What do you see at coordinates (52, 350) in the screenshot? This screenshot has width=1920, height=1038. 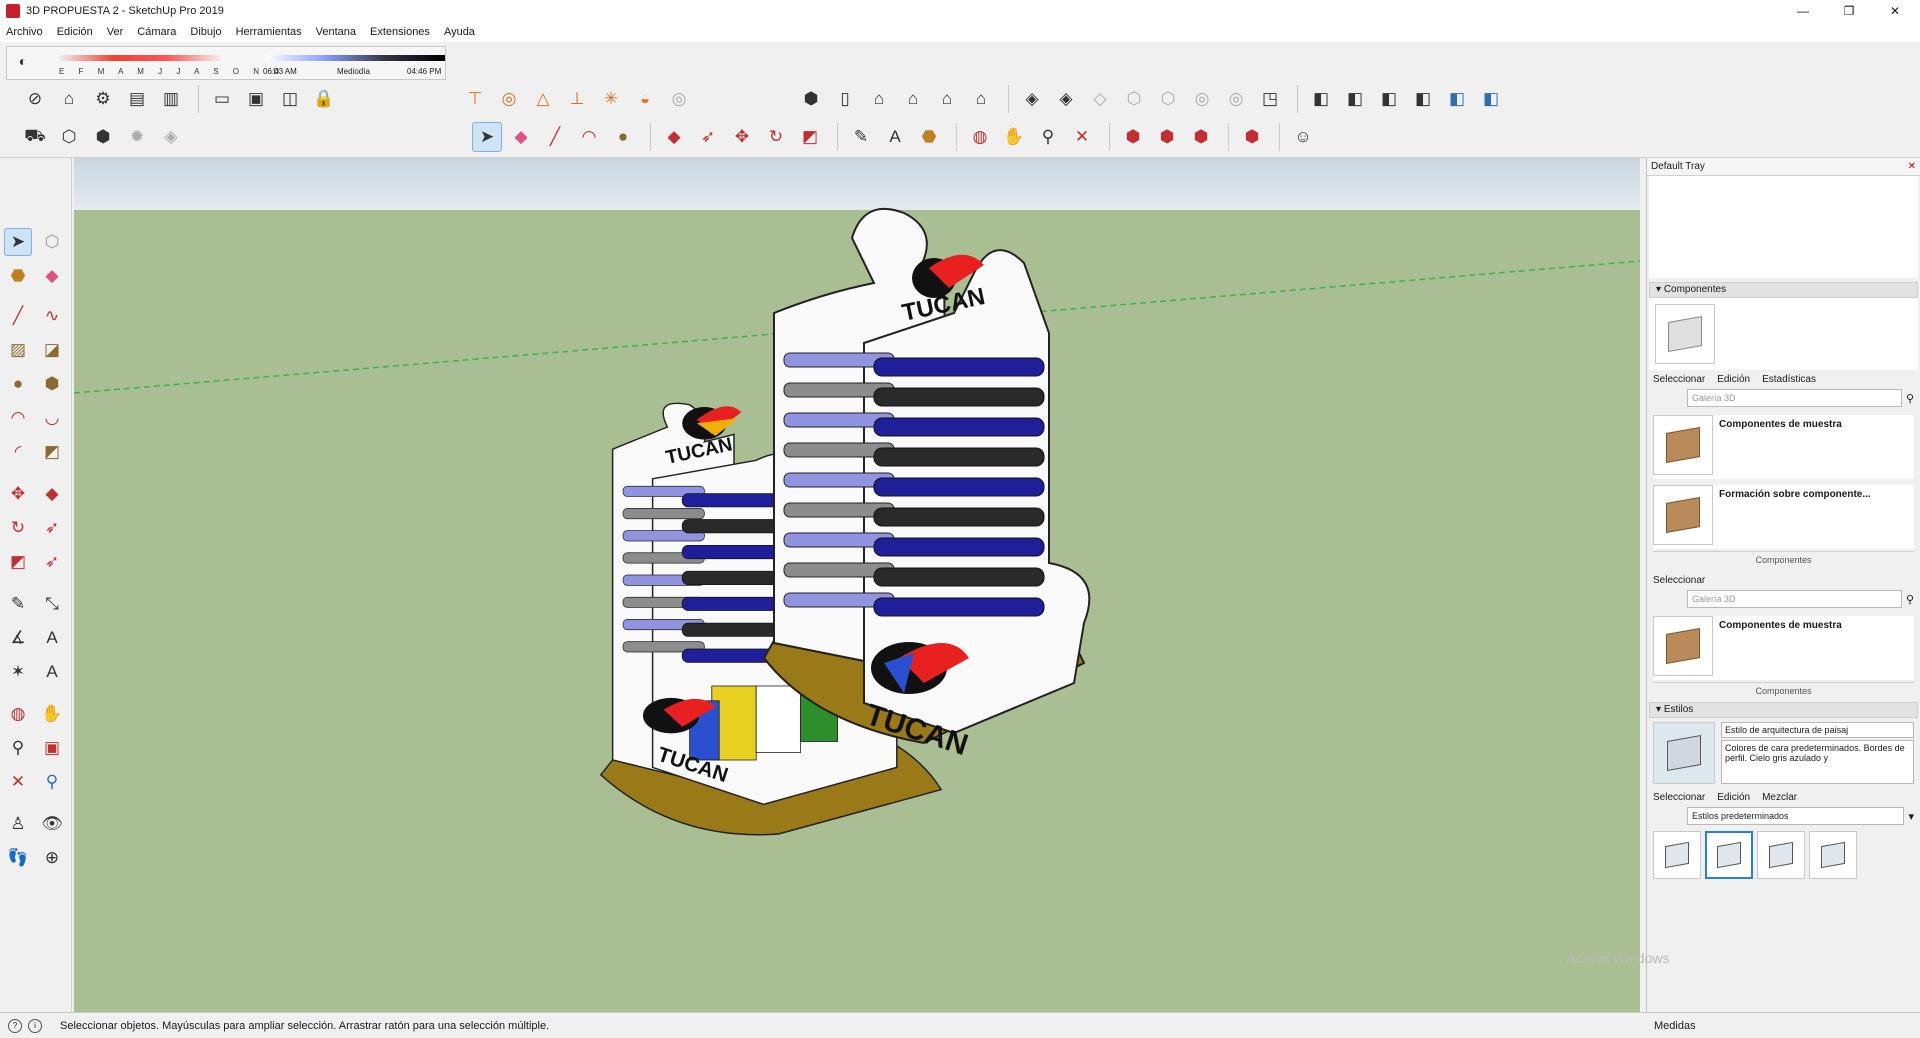 I see `rotated-rectangle-icon: ◪` at bounding box center [52, 350].